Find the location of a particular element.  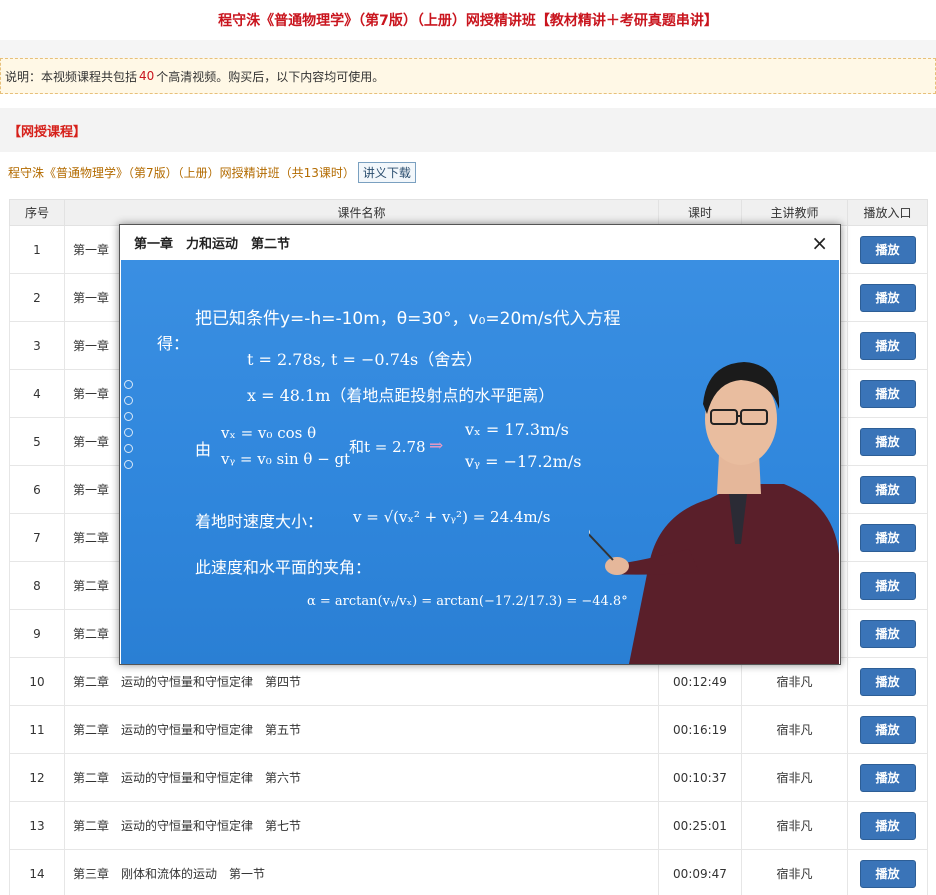

row-number: 4 is located at coordinates (37, 393).